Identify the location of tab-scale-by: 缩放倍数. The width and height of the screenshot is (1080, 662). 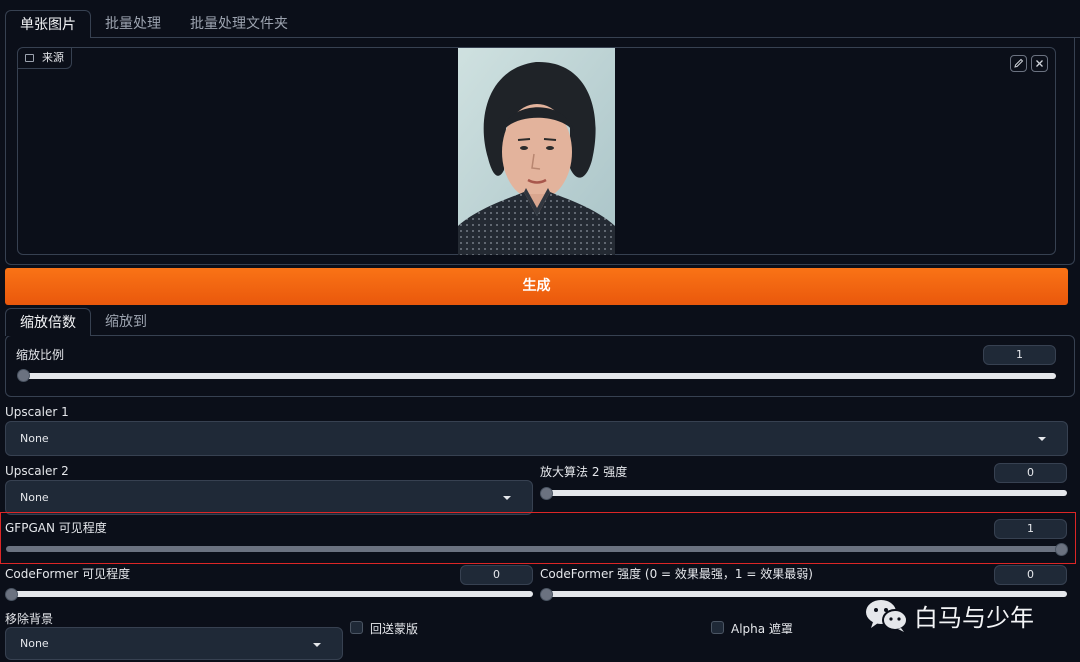
(48, 322).